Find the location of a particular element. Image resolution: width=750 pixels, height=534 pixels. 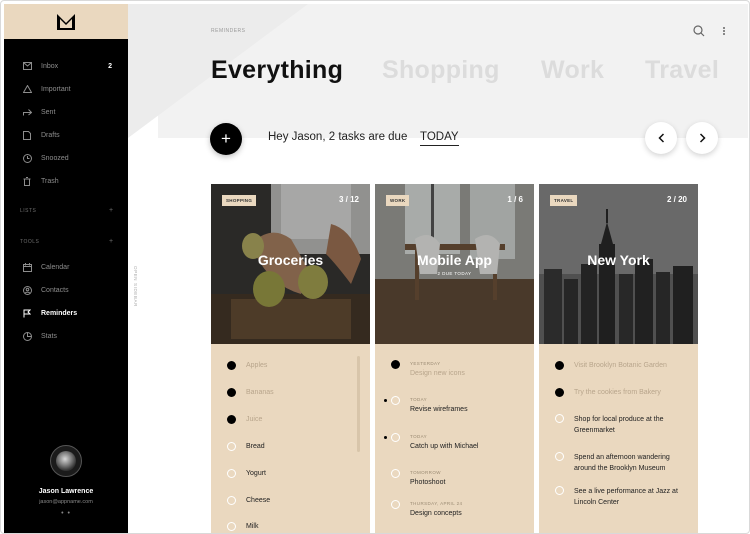

logo-icon is located at coordinates (66, 21).